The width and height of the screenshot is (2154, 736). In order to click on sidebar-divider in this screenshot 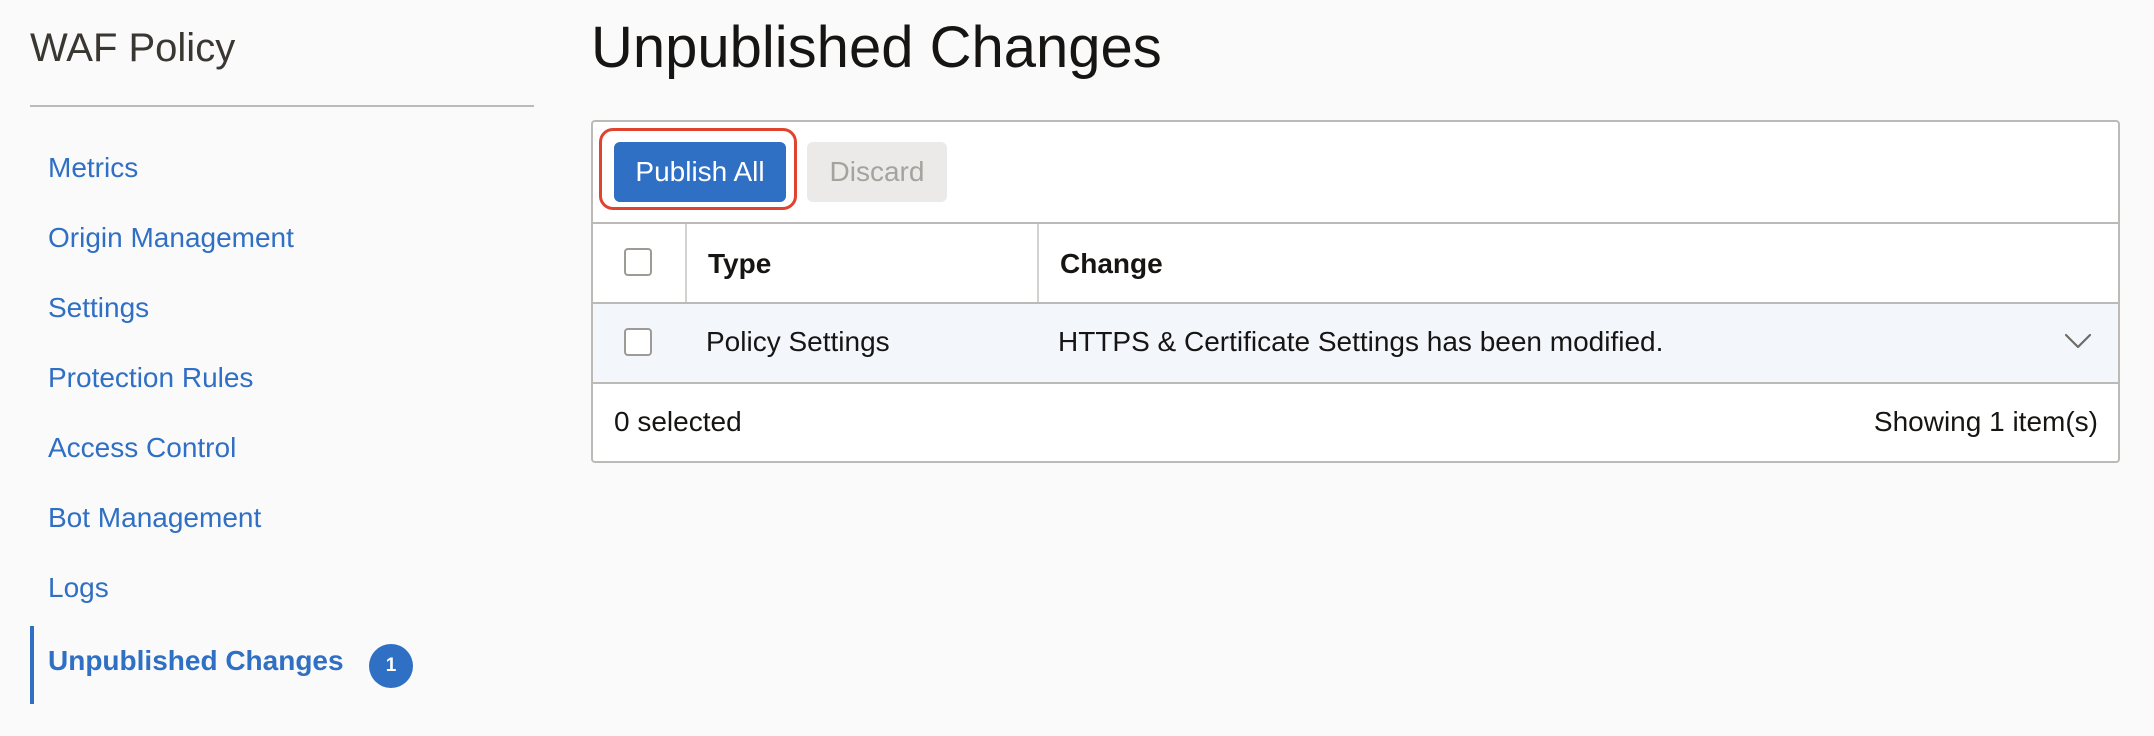, I will do `click(282, 106)`.